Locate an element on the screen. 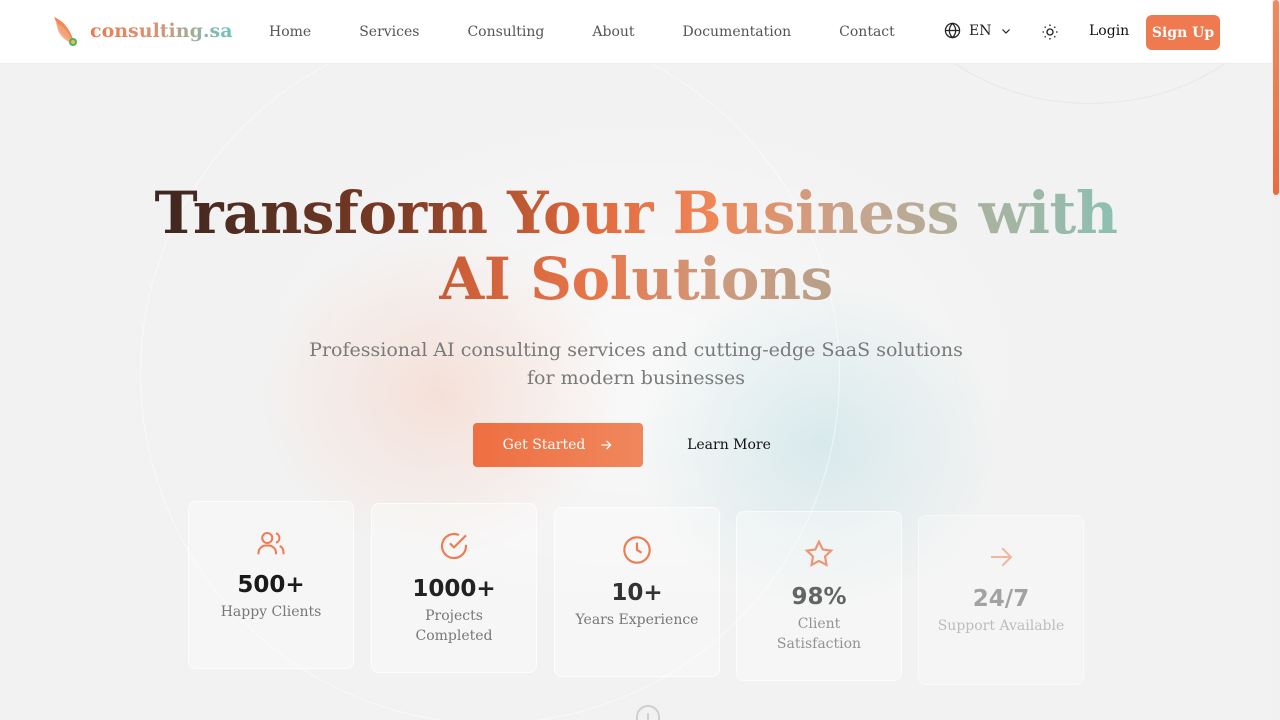 The width and height of the screenshot is (1280, 720). theme-toggle is located at coordinates (1050, 34).